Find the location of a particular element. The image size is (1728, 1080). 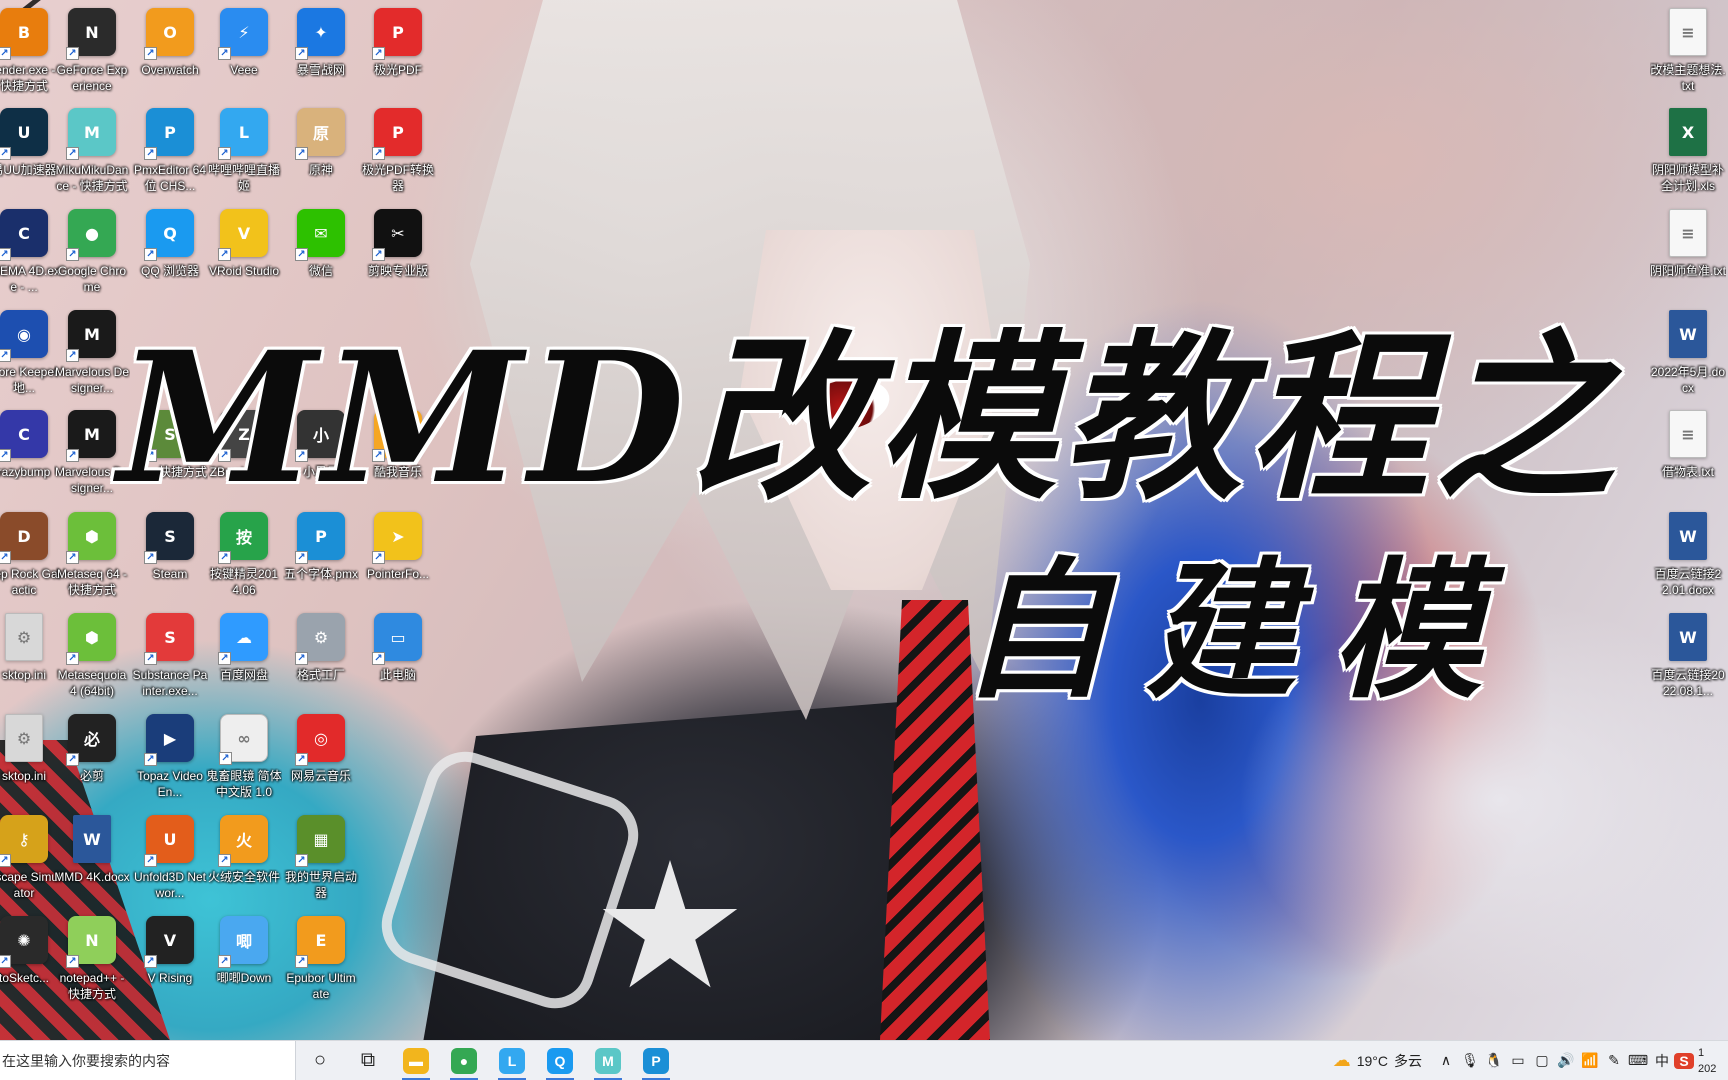

desktop-icon: ≡ 阴阳师鱼准.txt is located at coordinates (1688, 242).